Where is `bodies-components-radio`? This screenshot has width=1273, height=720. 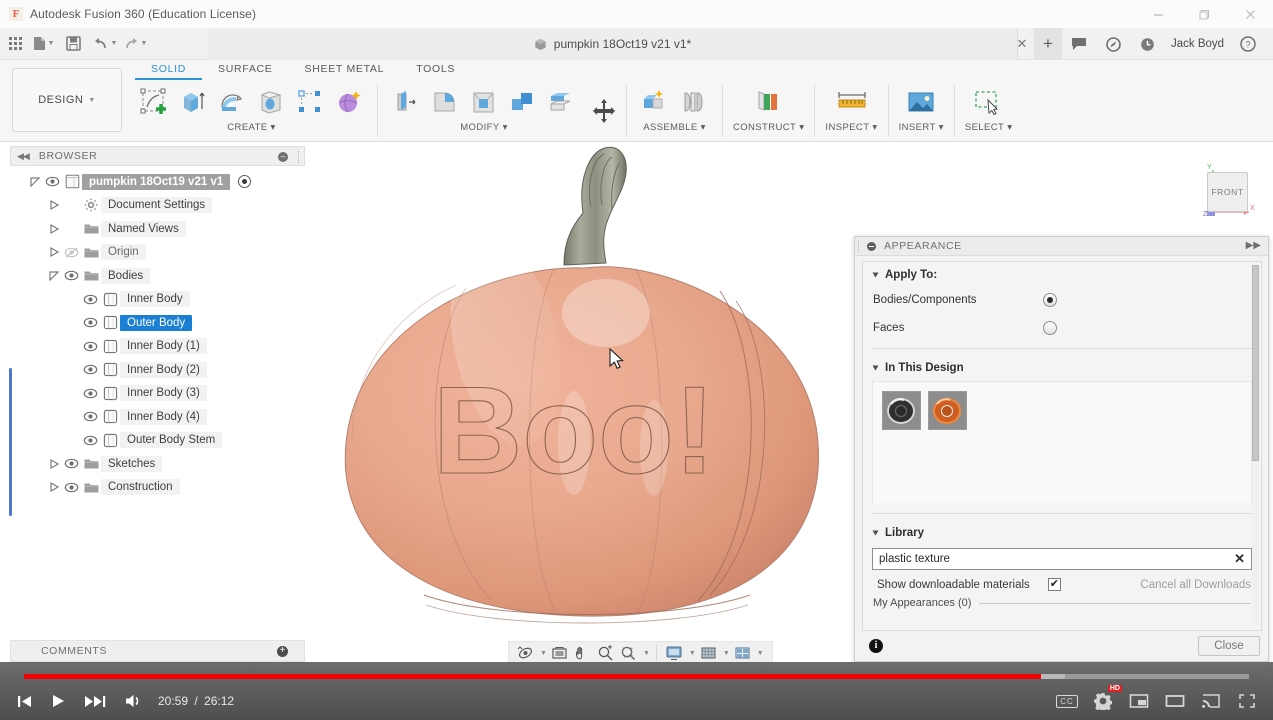 bodies-components-radio is located at coordinates (1050, 300).